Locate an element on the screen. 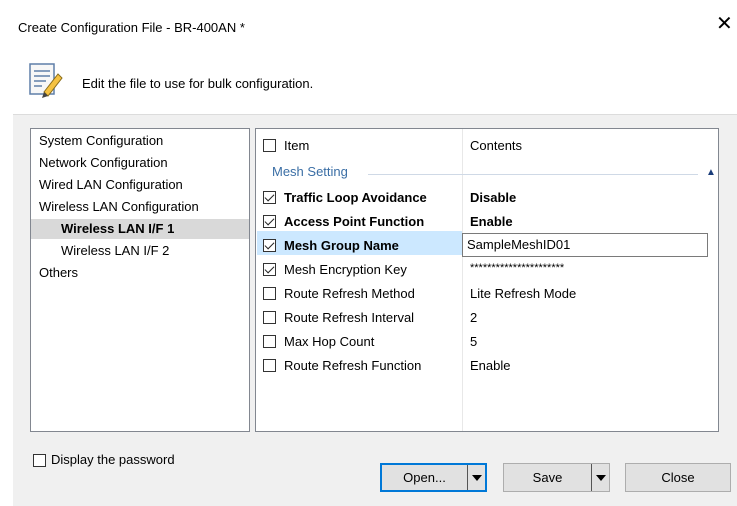  row-item-label: Route Refresh Method is located at coordinates (349, 293).